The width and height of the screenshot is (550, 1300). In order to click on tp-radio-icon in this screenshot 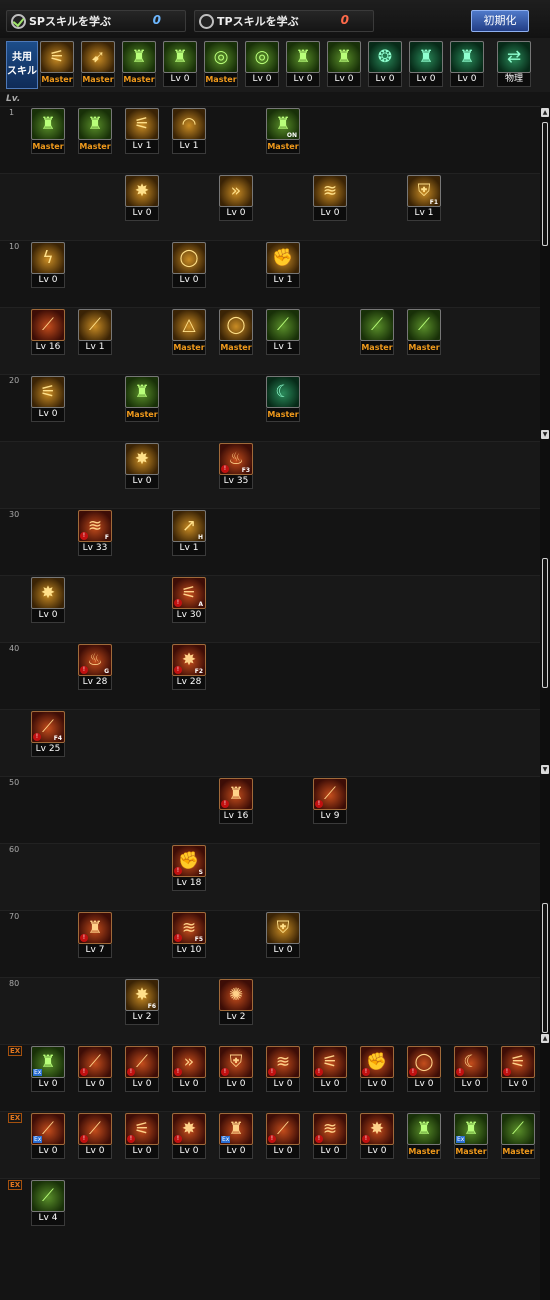, I will do `click(206, 21)`.